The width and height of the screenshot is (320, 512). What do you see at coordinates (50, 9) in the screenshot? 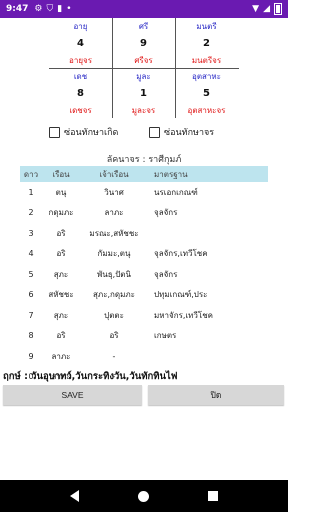
I see `shield-icon: ⛉` at bounding box center [50, 9].